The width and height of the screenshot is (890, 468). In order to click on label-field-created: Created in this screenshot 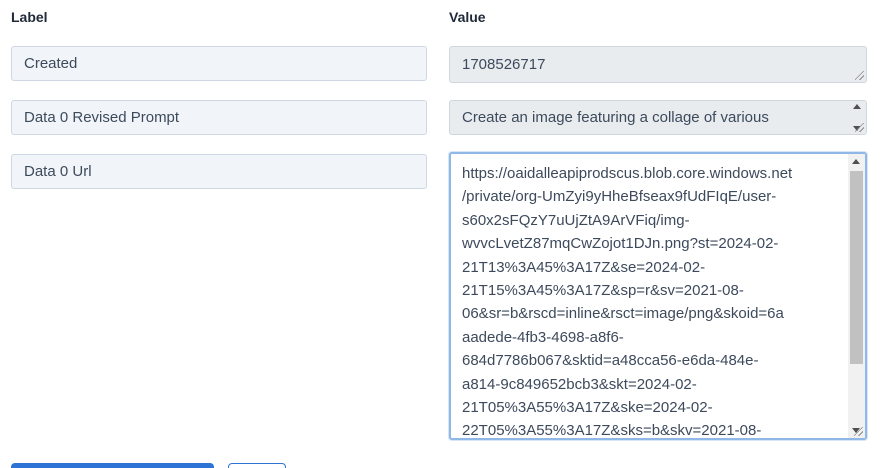, I will do `click(219, 63)`.